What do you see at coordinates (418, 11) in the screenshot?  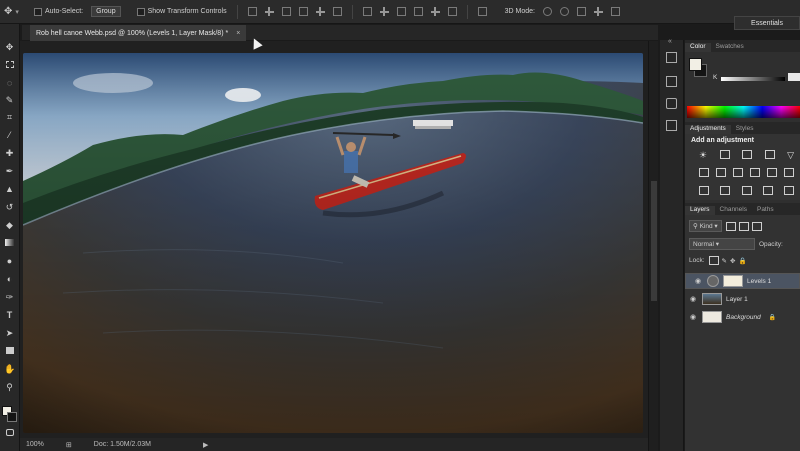 I see `distribute-left-icon` at bounding box center [418, 11].